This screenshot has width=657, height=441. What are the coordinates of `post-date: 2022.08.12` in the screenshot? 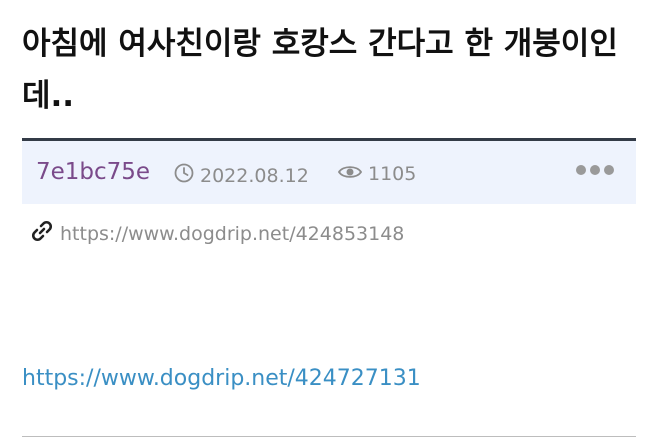 It's located at (241, 175).